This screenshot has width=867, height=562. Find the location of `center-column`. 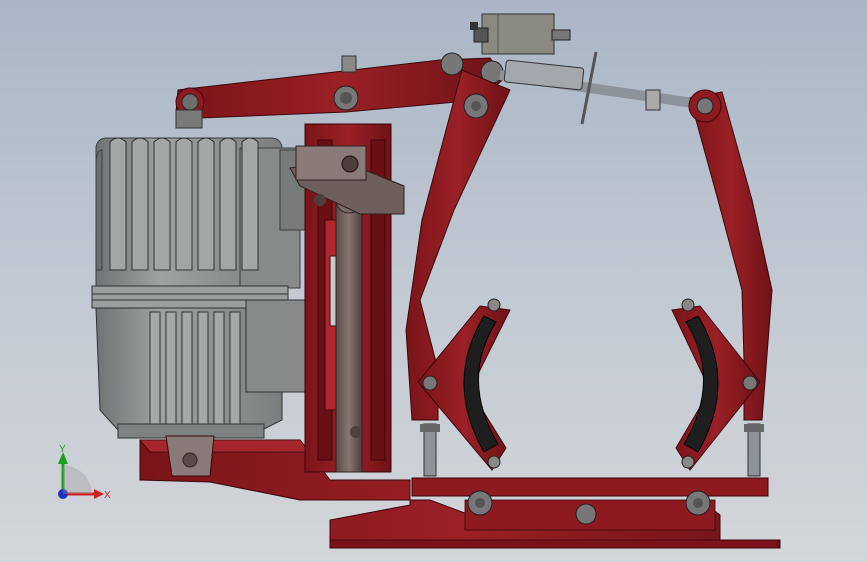

center-column is located at coordinates (347, 298).